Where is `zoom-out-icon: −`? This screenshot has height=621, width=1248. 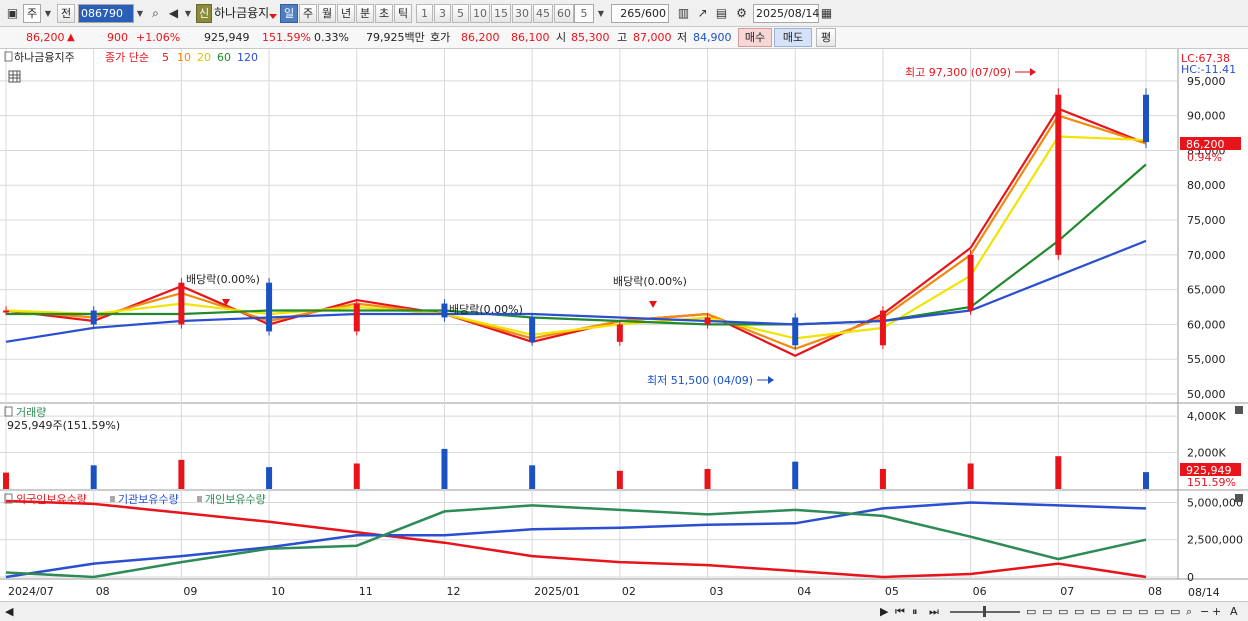
zoom-out-icon: − is located at coordinates (1204, 612).